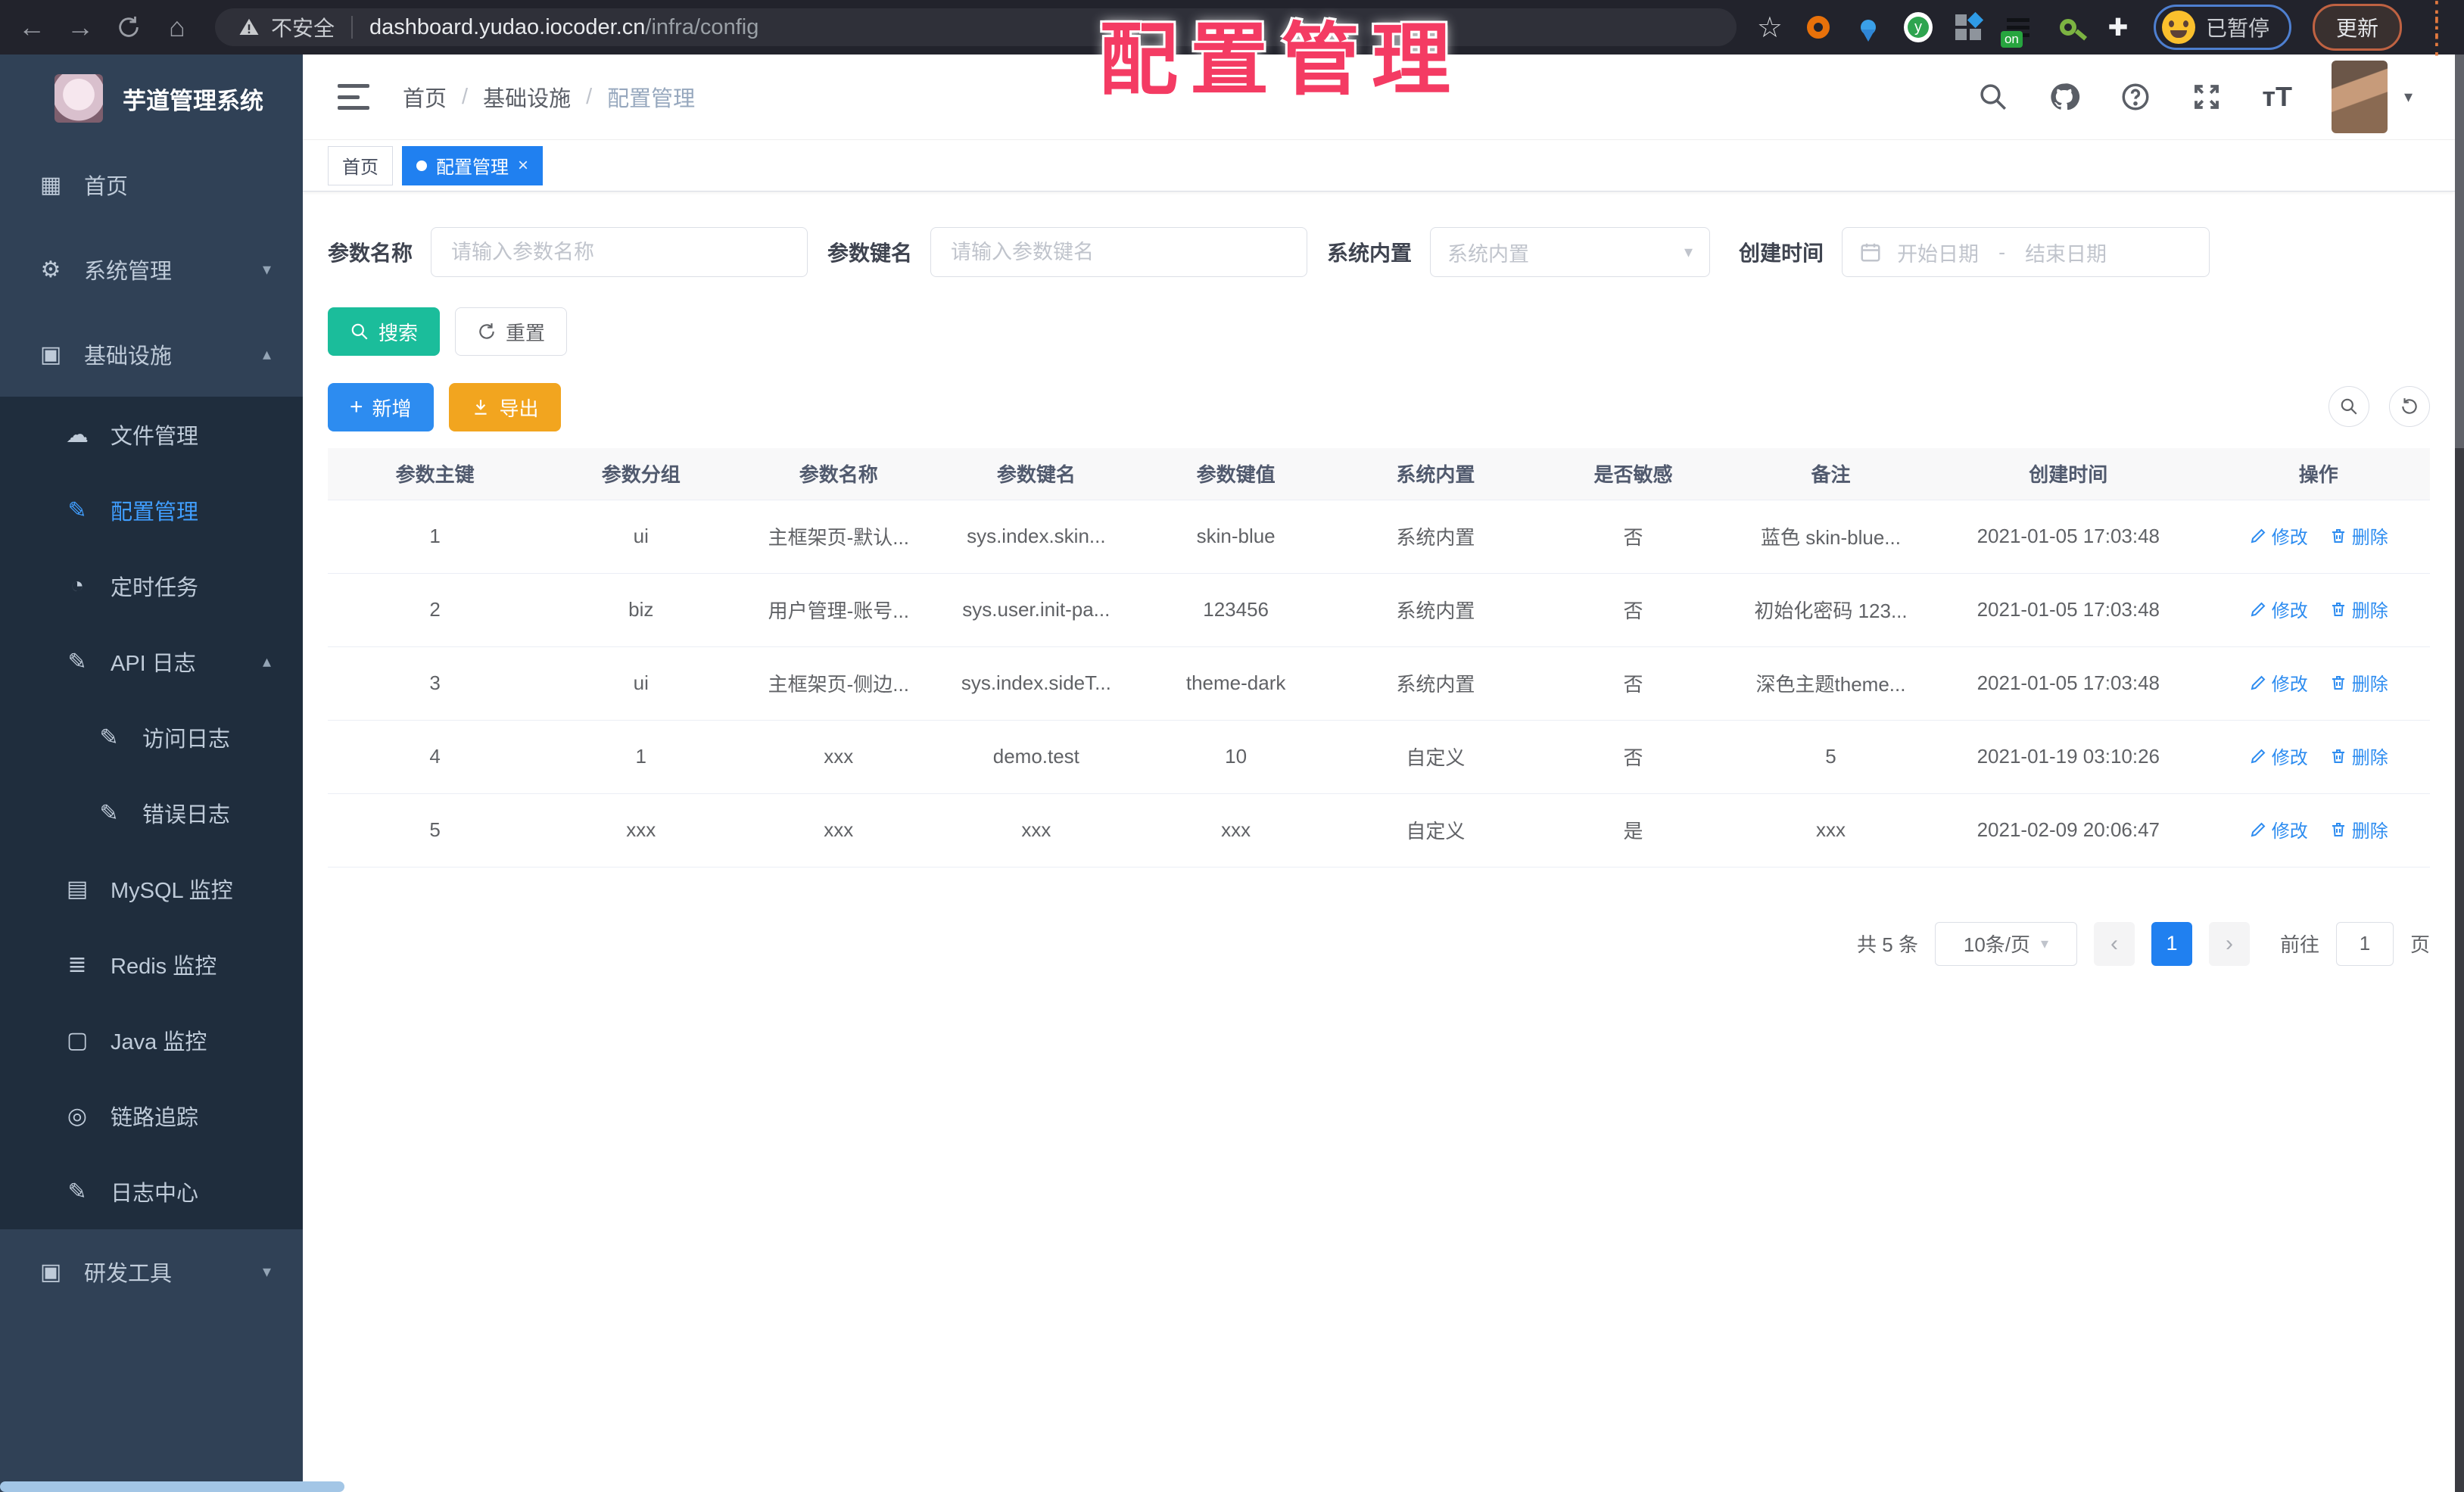  I want to click on sidebar-item-错误日志: ✎ 错误日志, so click(151, 813).